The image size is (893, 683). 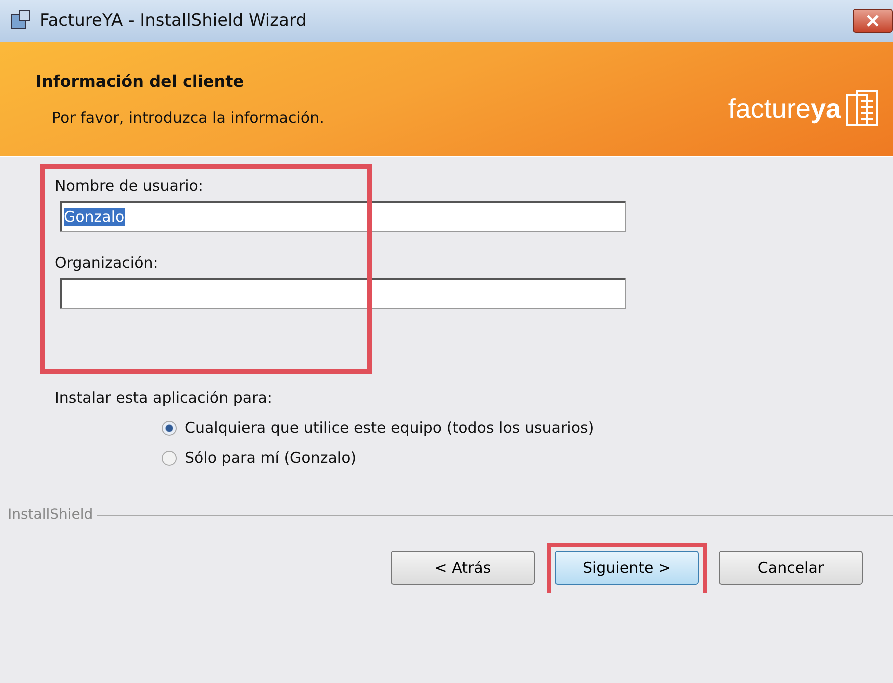 What do you see at coordinates (527, 428) in the screenshot?
I see `radio-option: Cualquiera que utilice este equipo (todos los usuarios)` at bounding box center [527, 428].